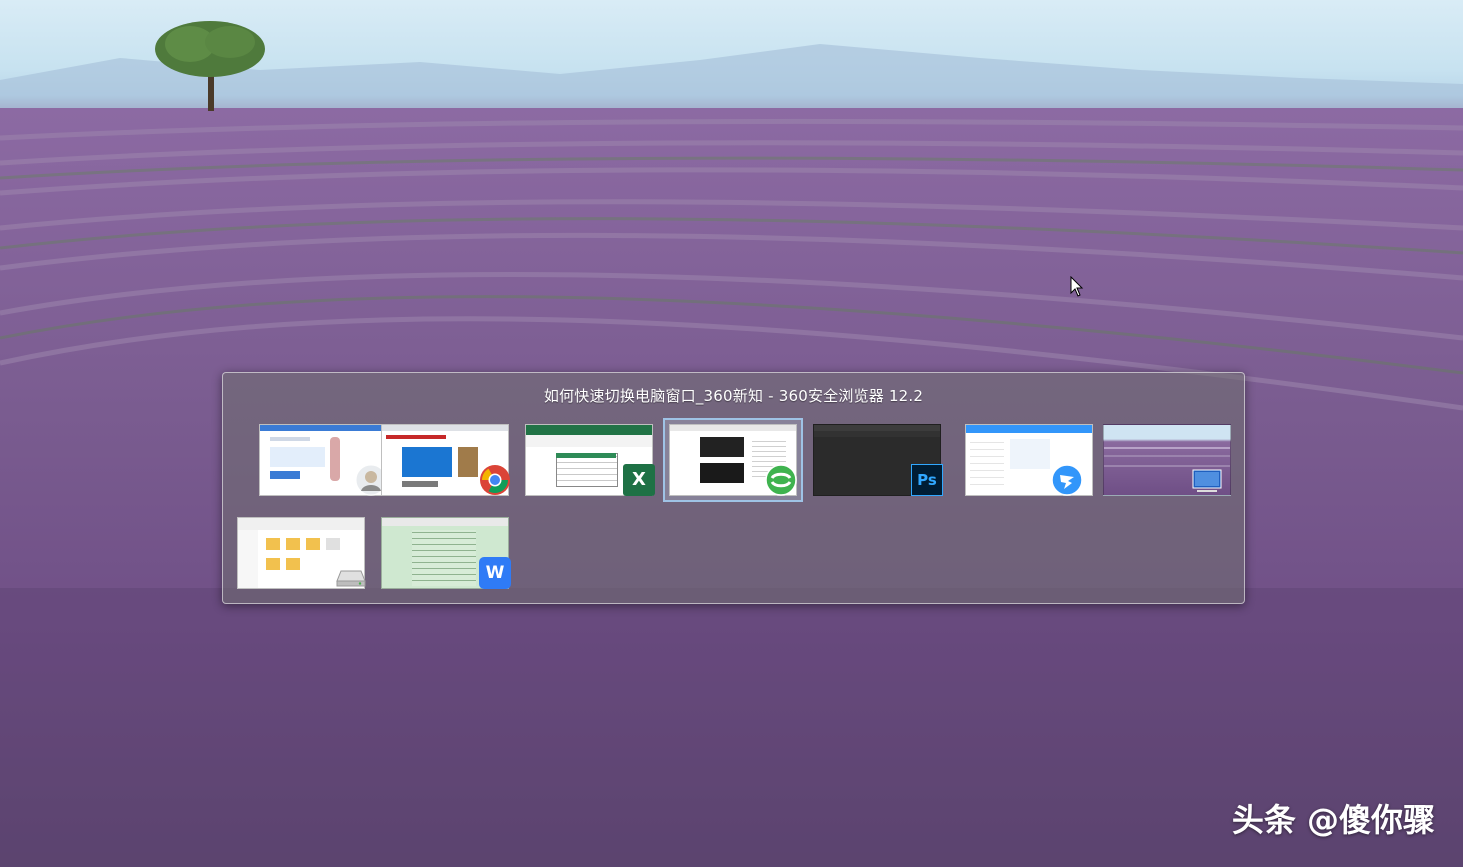  Describe the element at coordinates (781, 480) in the screenshot. I see `360-browser-icon` at that location.